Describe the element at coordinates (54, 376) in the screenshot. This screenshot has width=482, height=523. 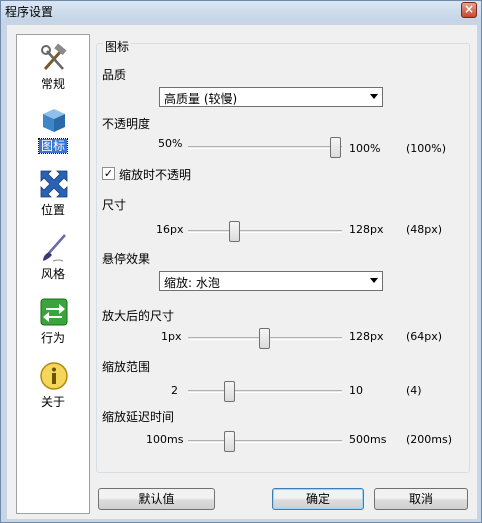
I see `info-icon` at that location.